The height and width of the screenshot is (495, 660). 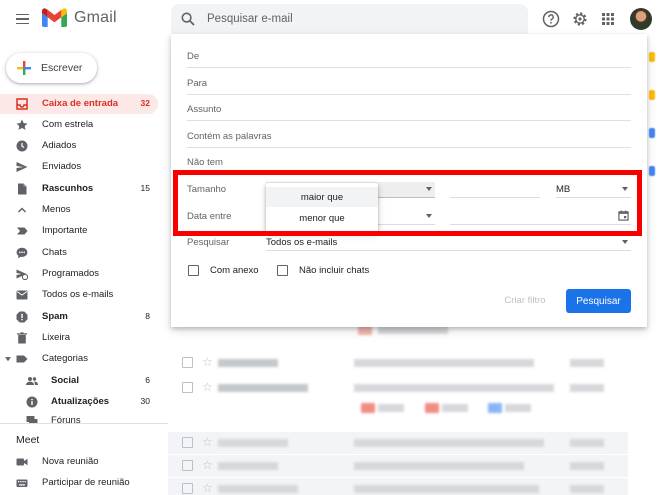 I want to click on sidebar-item-inbox: Caixa de entrada 32, so click(x=79, y=104).